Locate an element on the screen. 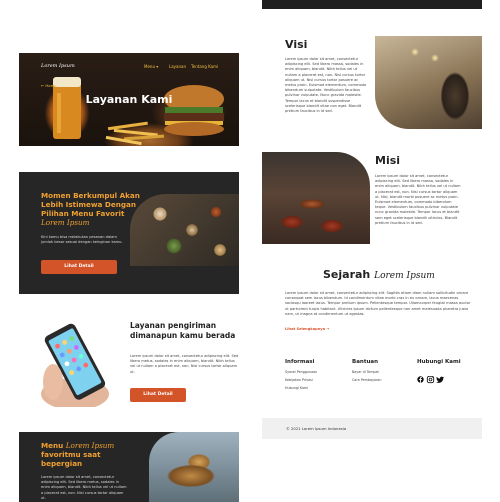 Image resolution: width=500 pixels, height=502 pixels. restaurant-interior-image is located at coordinates (428, 82).